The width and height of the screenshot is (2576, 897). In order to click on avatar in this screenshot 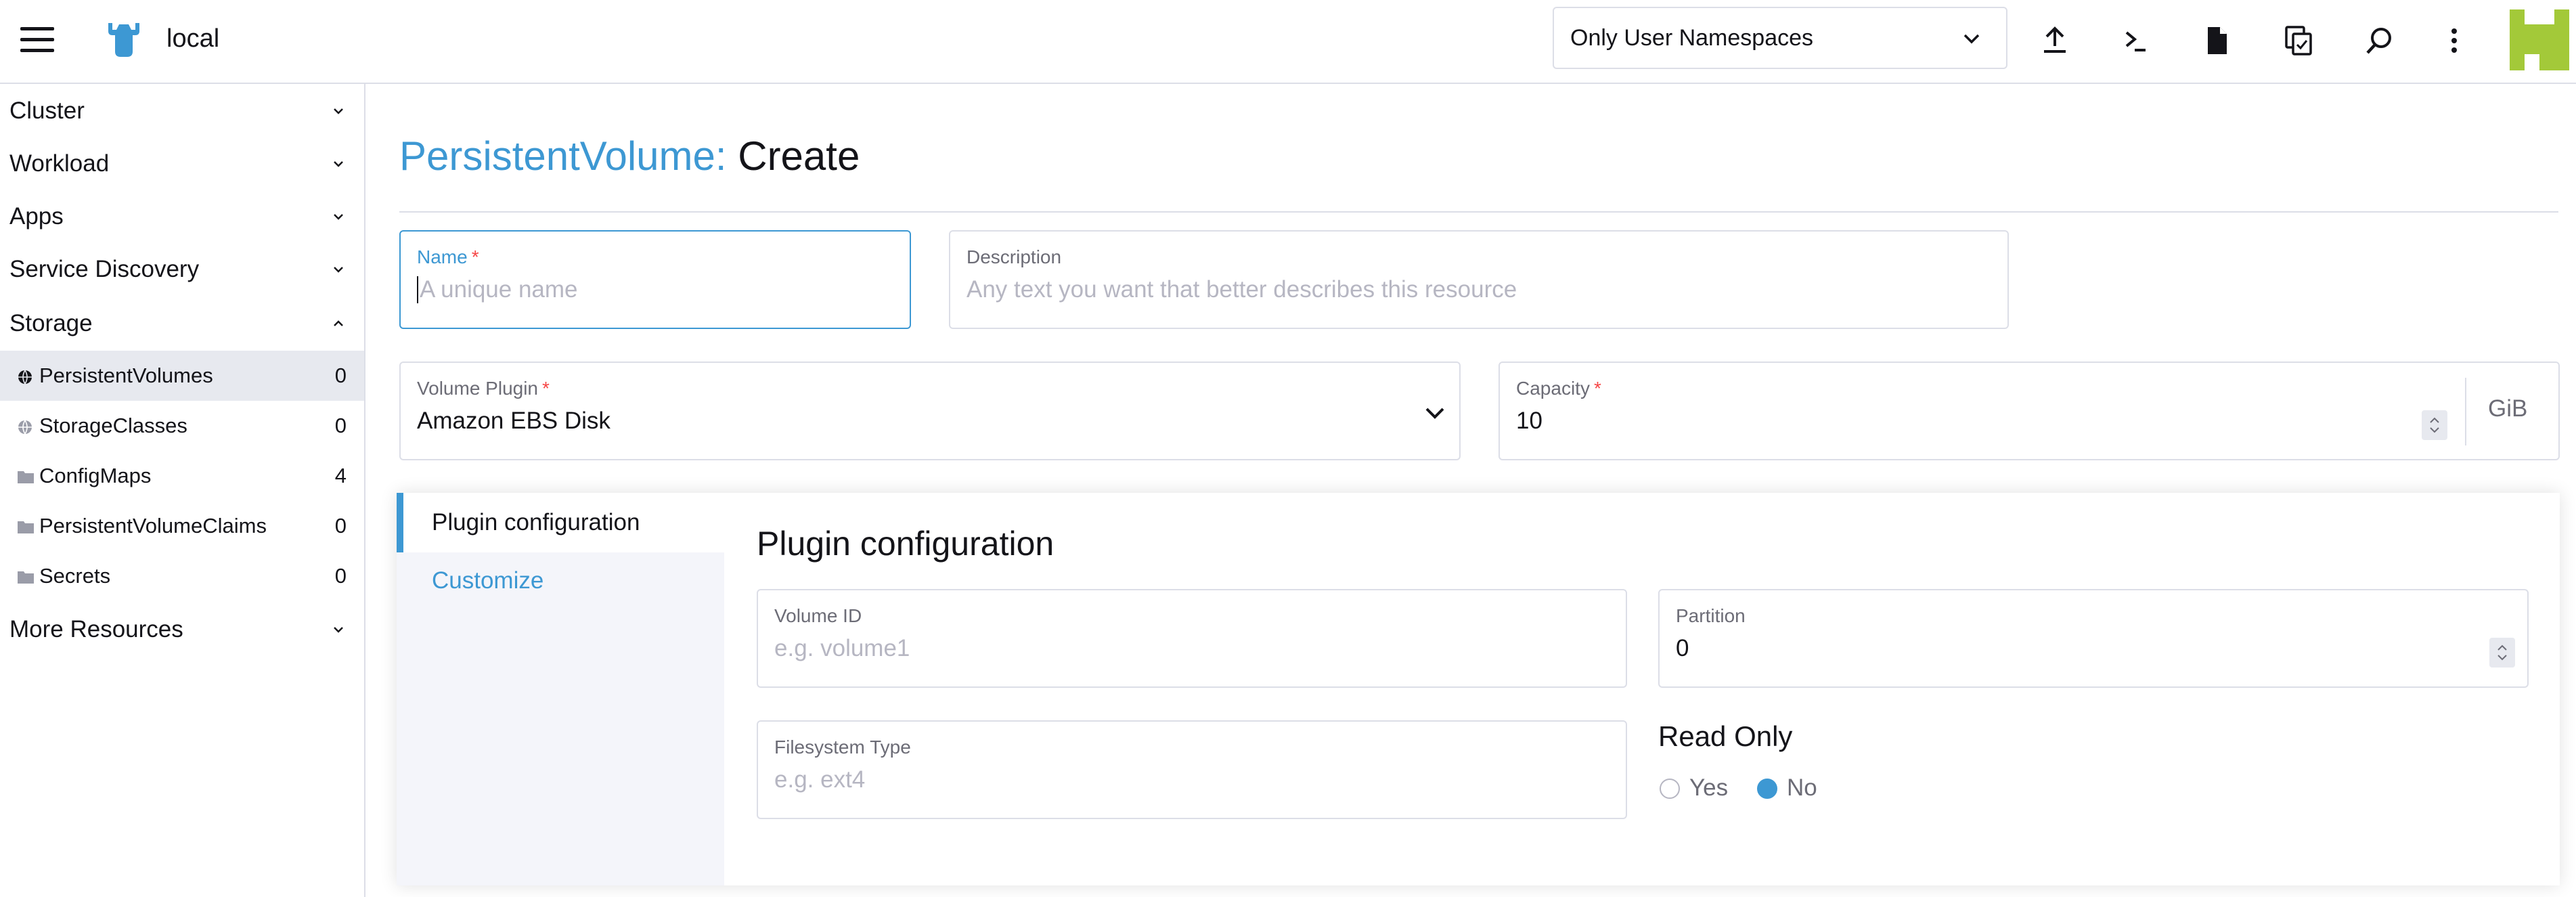, I will do `click(2539, 39)`.